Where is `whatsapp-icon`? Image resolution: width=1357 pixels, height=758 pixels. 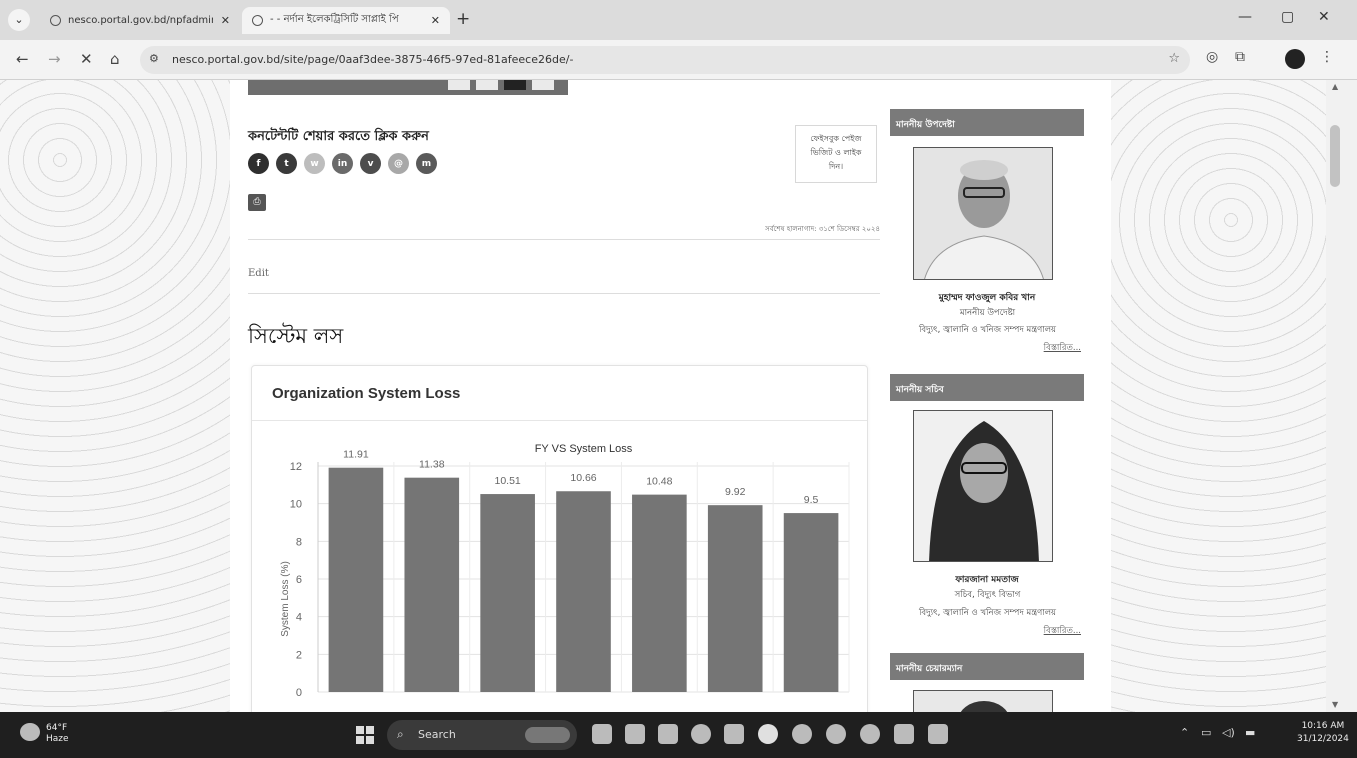
whatsapp-icon is located at coordinates (870, 734).